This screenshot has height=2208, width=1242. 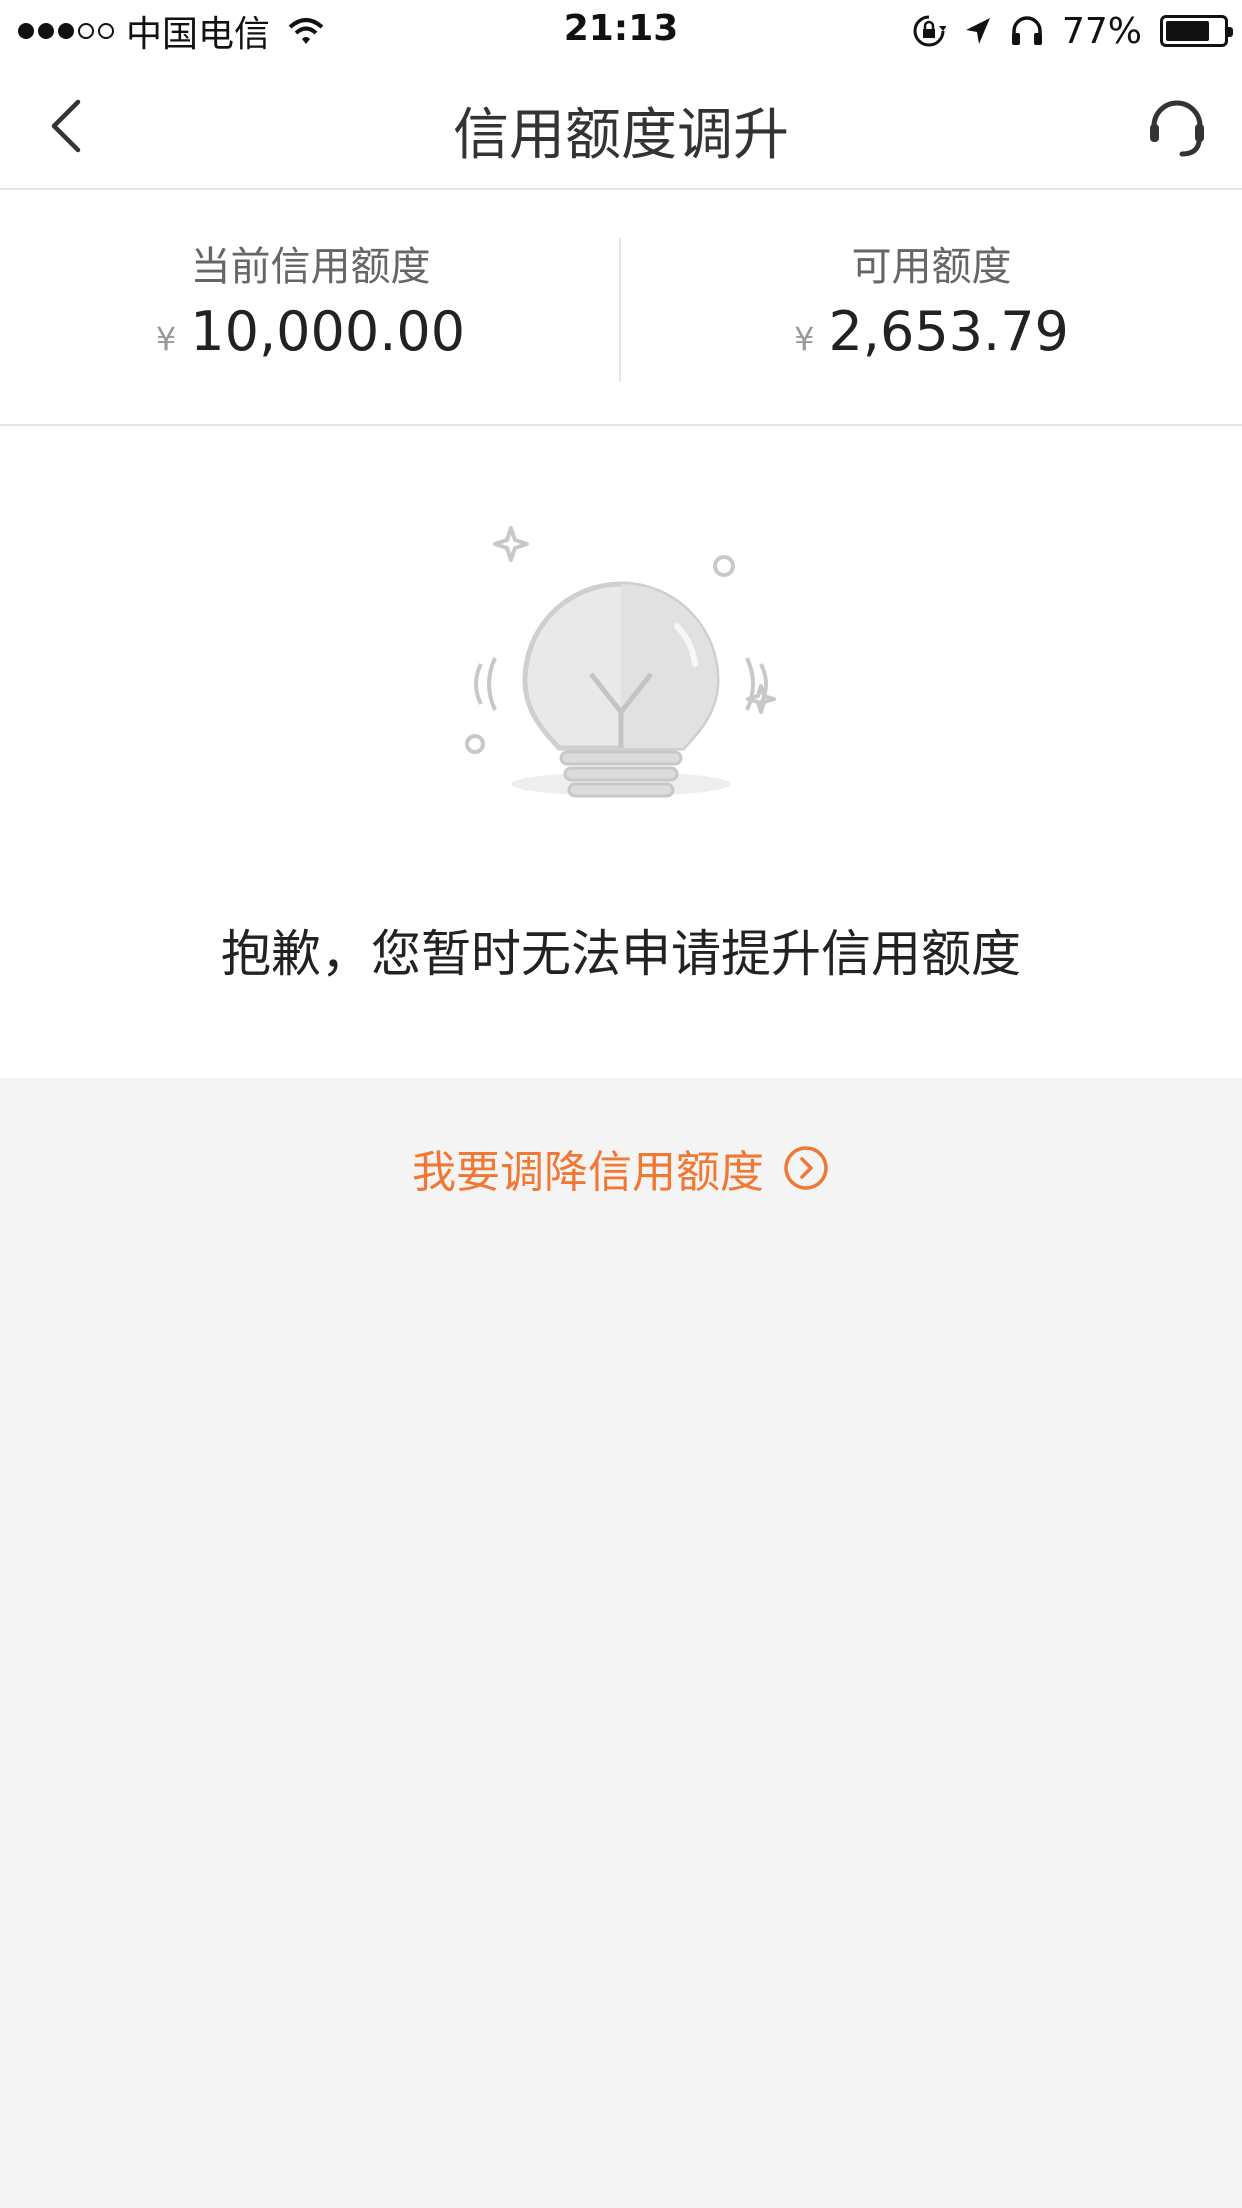 I want to click on page-title: 信用额度调升, so click(x=621, y=135).